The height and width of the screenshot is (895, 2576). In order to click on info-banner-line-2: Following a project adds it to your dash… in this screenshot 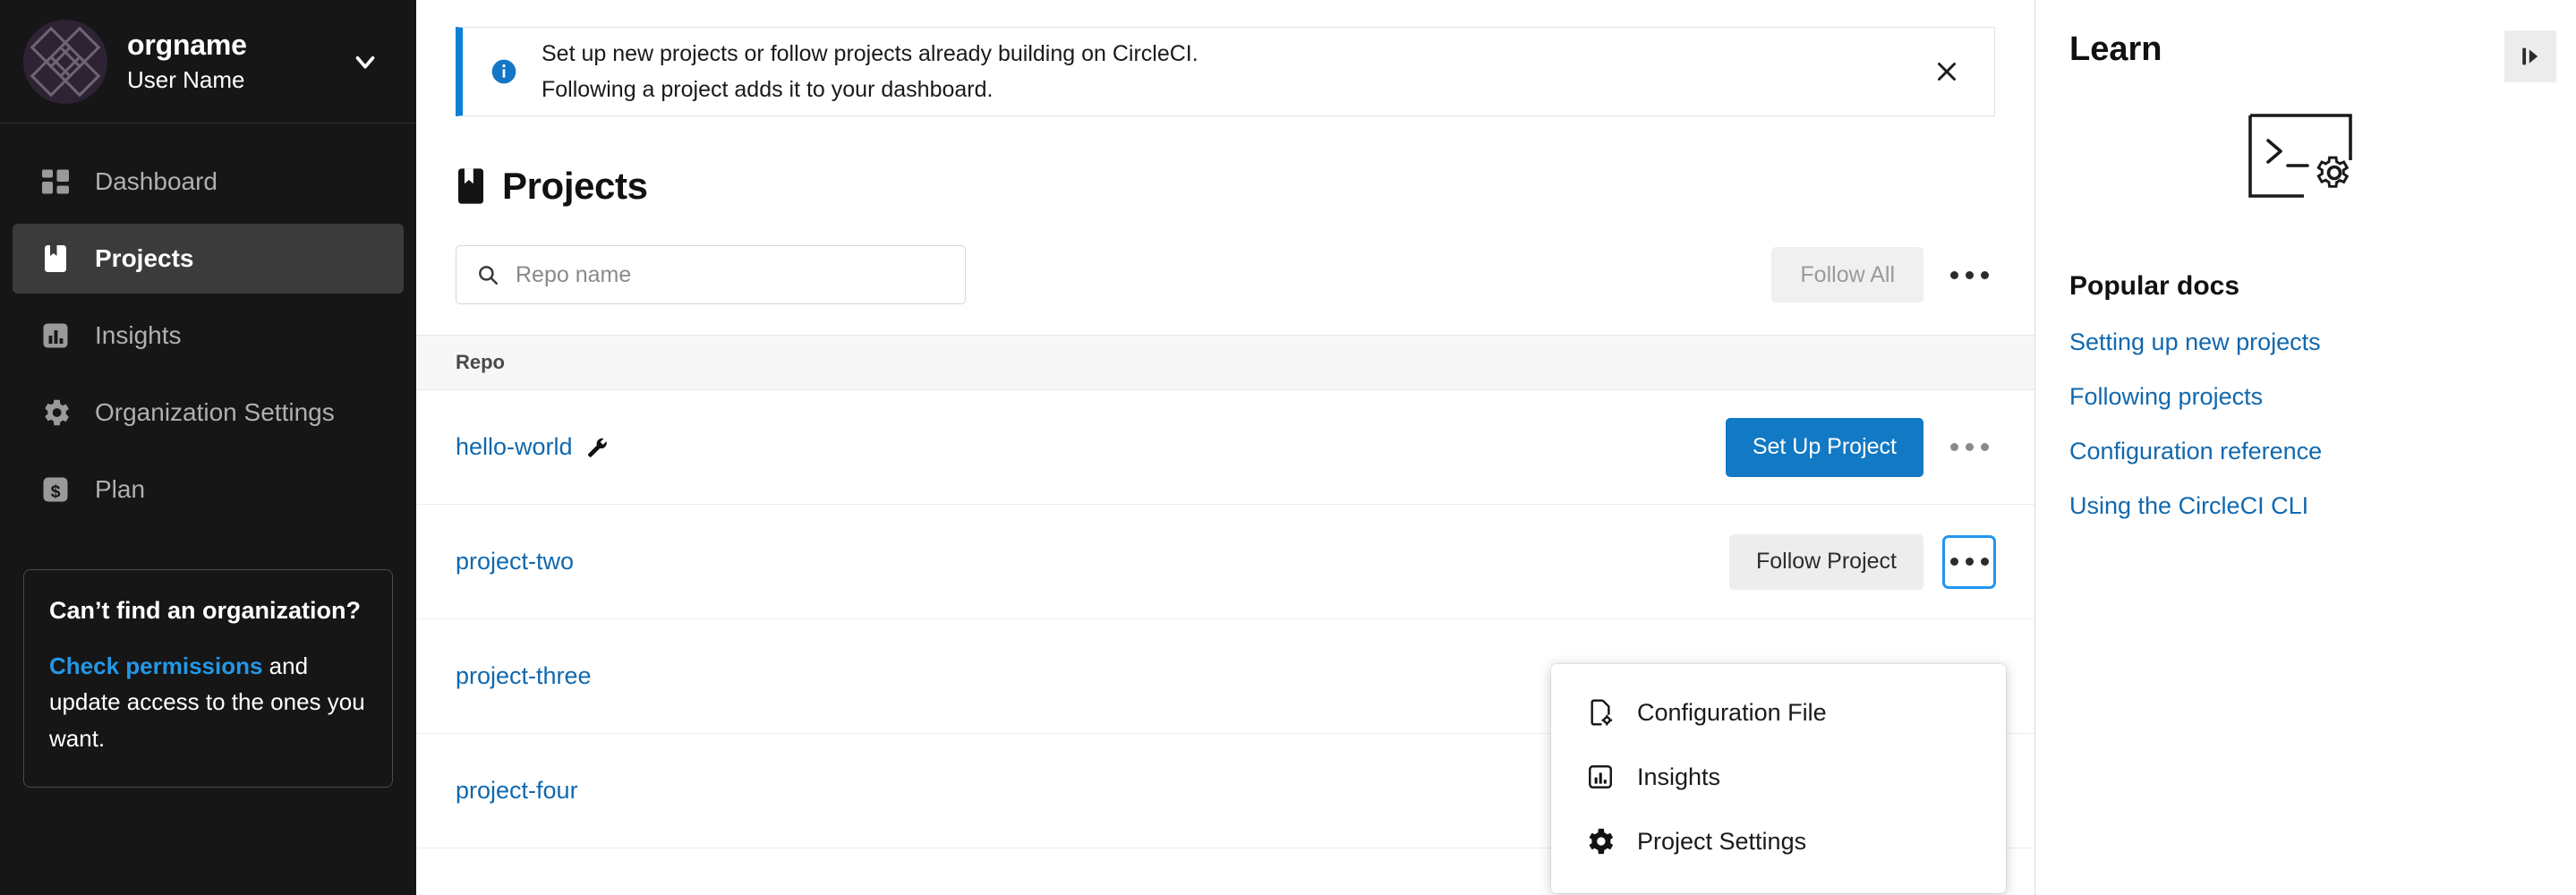, I will do `click(768, 89)`.